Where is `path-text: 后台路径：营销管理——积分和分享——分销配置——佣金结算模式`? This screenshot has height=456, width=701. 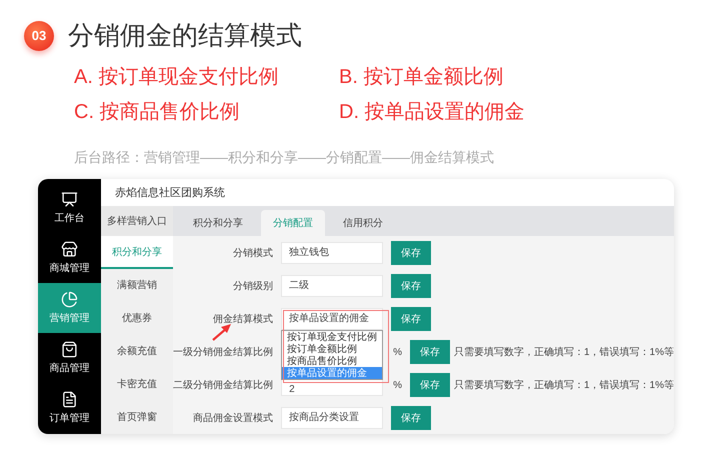 path-text: 后台路径：营销管理——积分和分享——分销配置——佣金结算模式 is located at coordinates (284, 158).